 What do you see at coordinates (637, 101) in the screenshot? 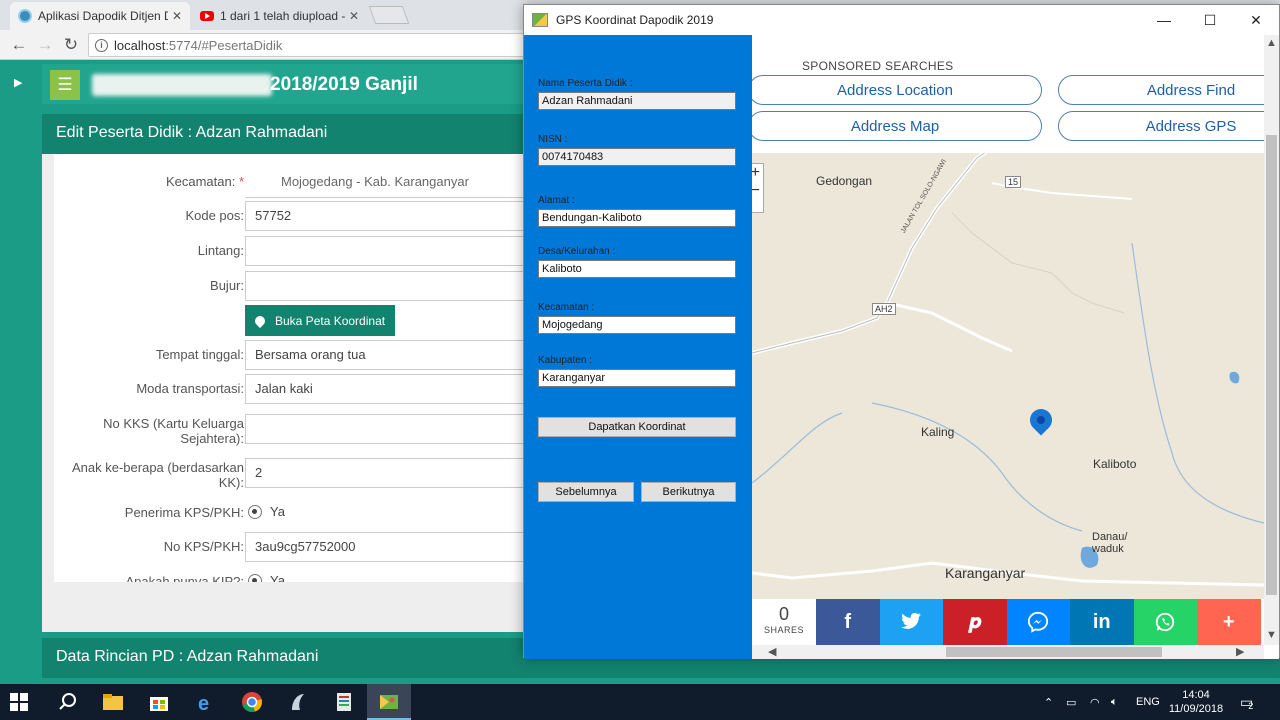
I see `nama-input: Adzan Rahmadani` at bounding box center [637, 101].